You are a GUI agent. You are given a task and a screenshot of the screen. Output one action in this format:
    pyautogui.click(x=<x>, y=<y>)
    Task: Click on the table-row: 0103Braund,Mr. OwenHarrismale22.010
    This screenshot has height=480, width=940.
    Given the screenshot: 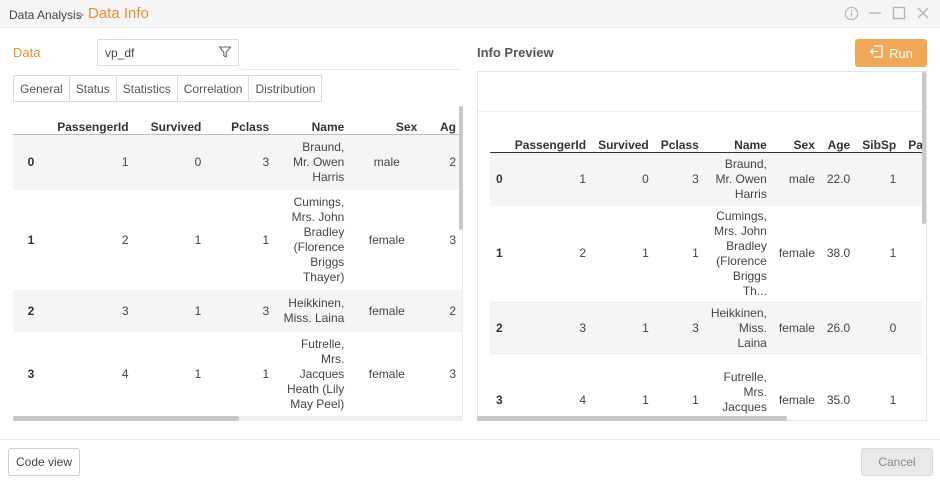 What is the action you would take?
    pyautogui.click(x=706, y=179)
    